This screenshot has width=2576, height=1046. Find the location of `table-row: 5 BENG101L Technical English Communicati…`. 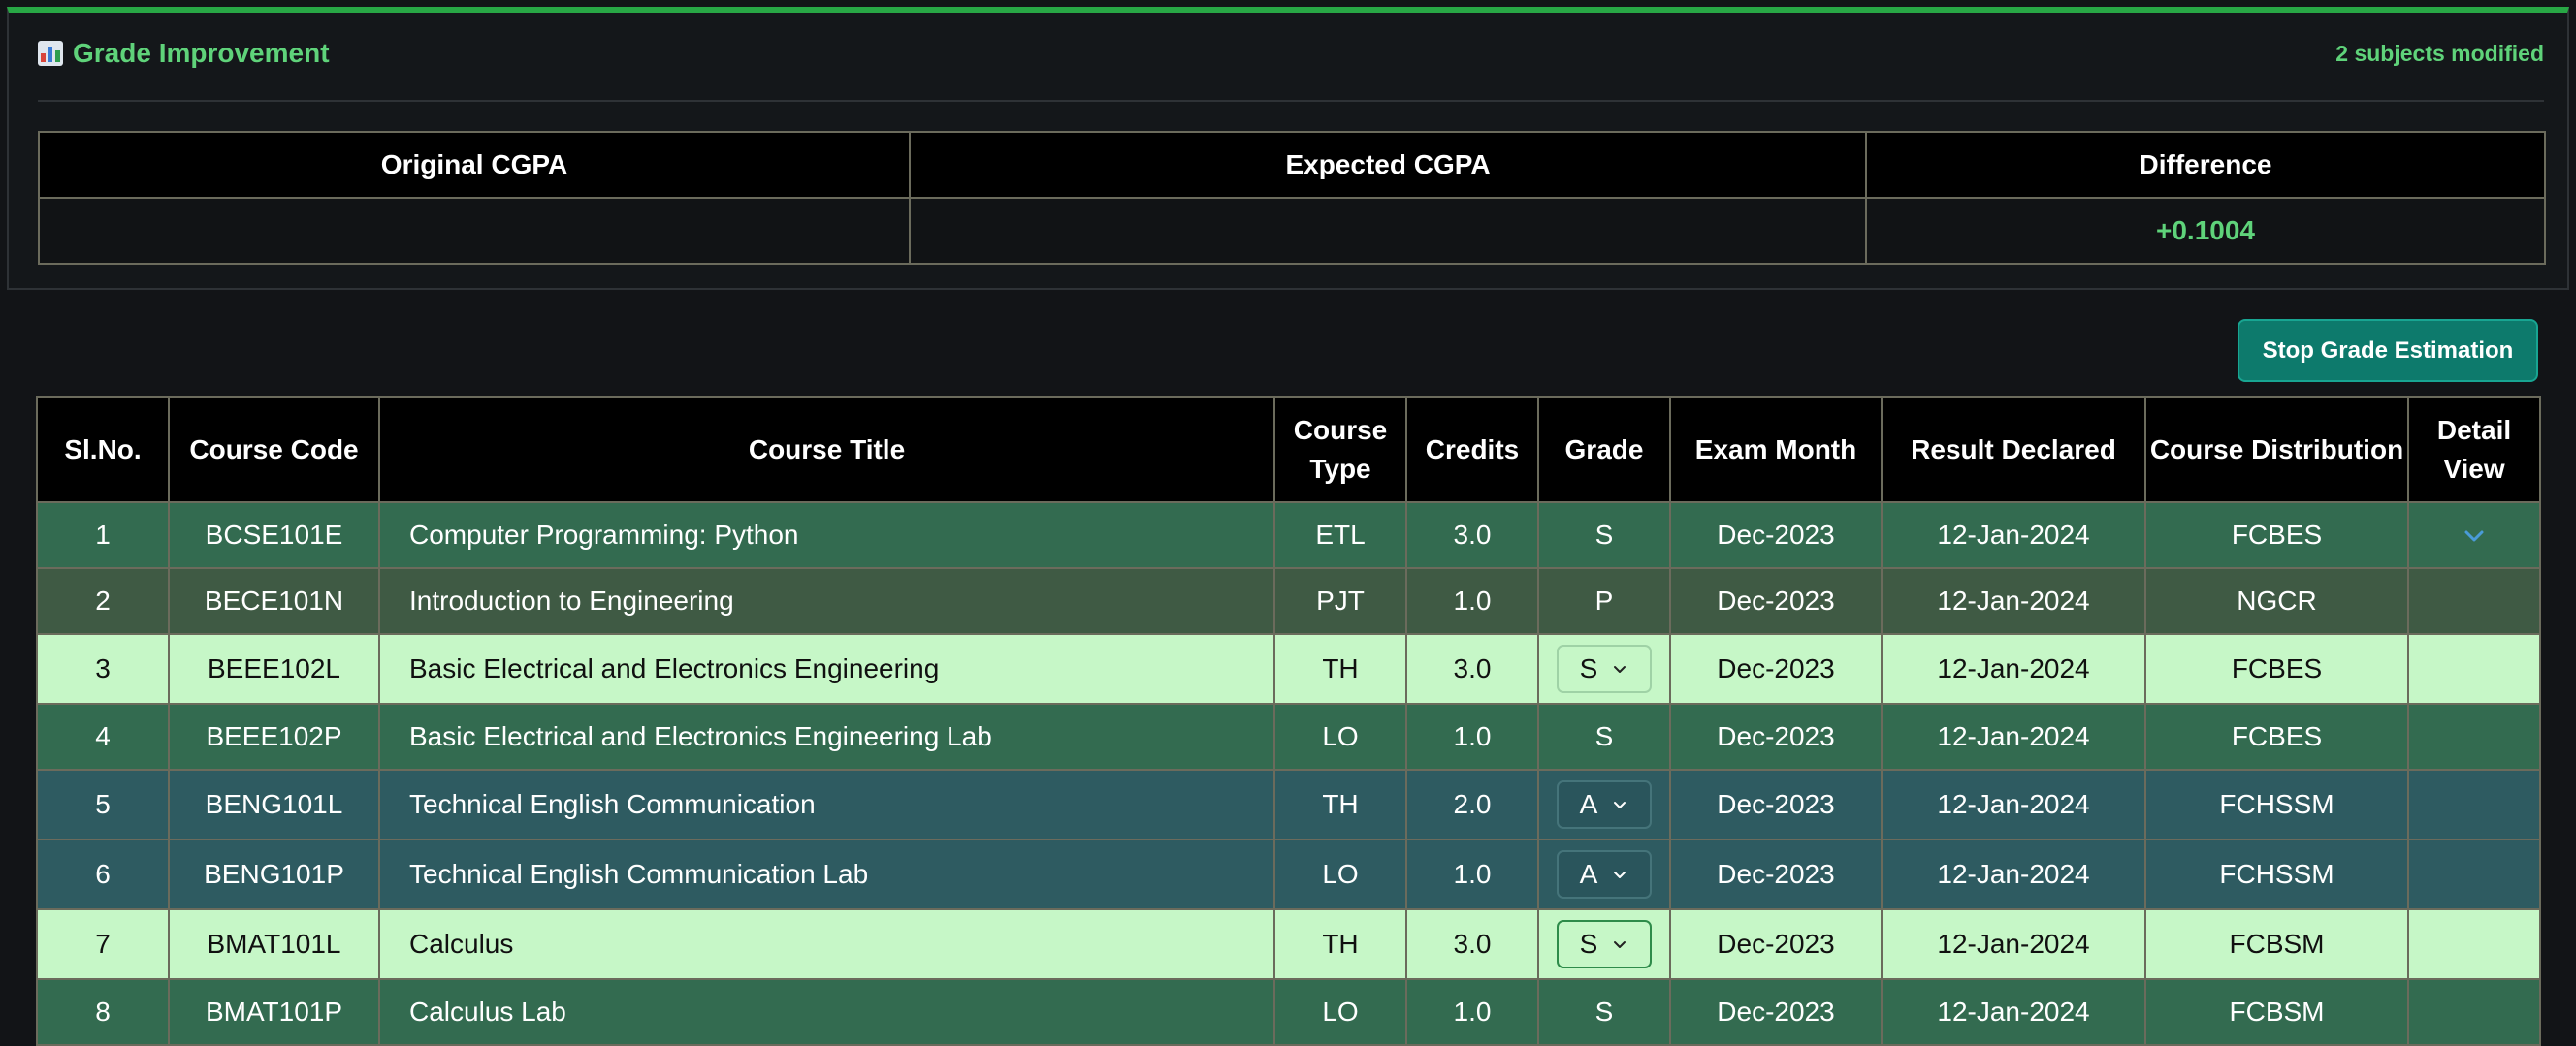

table-row: 5 BENG101L Technical English Communicati… is located at coordinates (1288, 804).